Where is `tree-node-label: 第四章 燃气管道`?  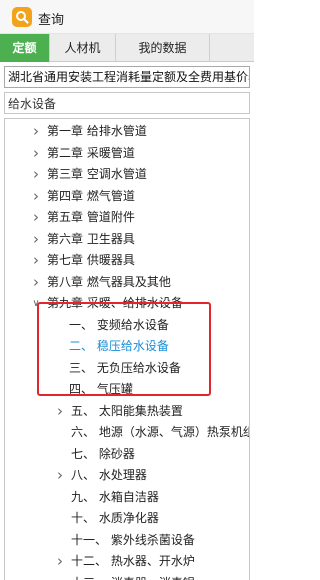
tree-node-label: 第四章 燃气管道 is located at coordinates (91, 195).